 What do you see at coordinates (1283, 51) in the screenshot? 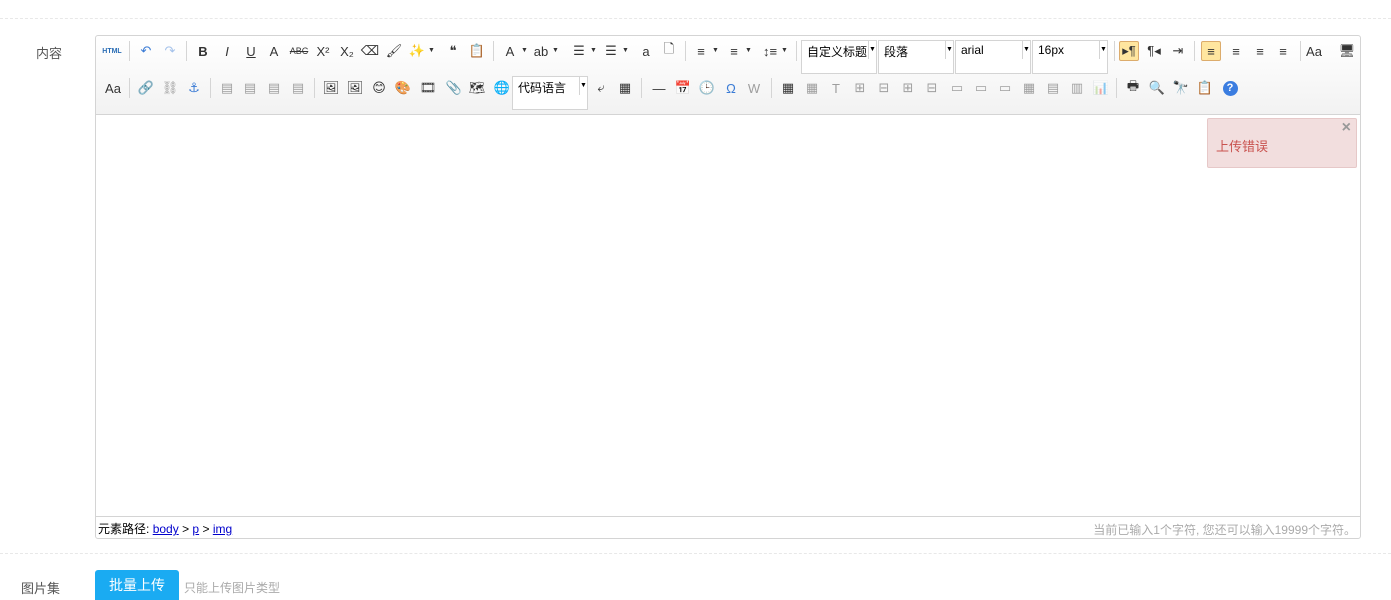
I see `justify-button: ≡` at bounding box center [1283, 51].